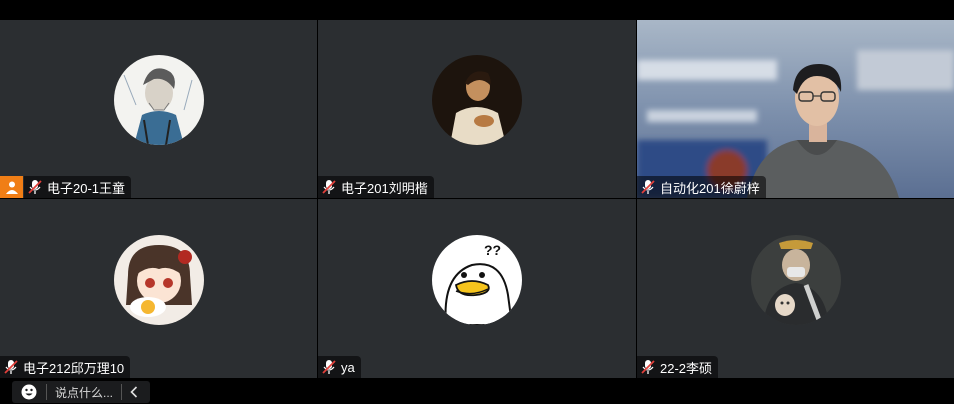 The image size is (954, 404). I want to click on participant-name: 22-2李硕, so click(686, 368).